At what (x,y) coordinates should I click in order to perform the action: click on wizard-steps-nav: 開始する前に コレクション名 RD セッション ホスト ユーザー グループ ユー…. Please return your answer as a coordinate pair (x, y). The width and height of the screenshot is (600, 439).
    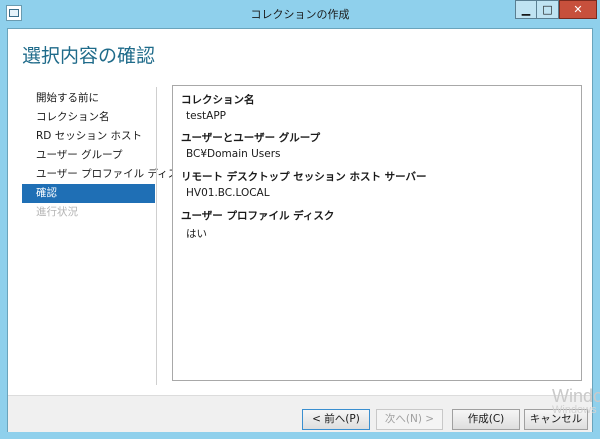
    Looking at the image, I should click on (105, 155).